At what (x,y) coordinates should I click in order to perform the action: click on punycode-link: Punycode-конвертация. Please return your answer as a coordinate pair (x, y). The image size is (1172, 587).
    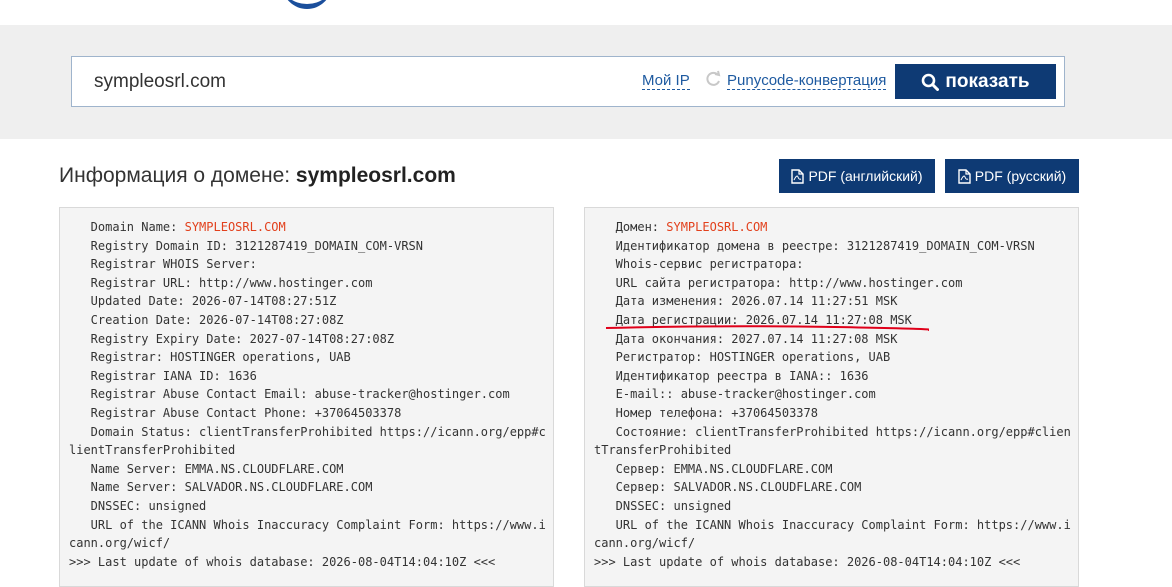
    Looking at the image, I should click on (807, 81).